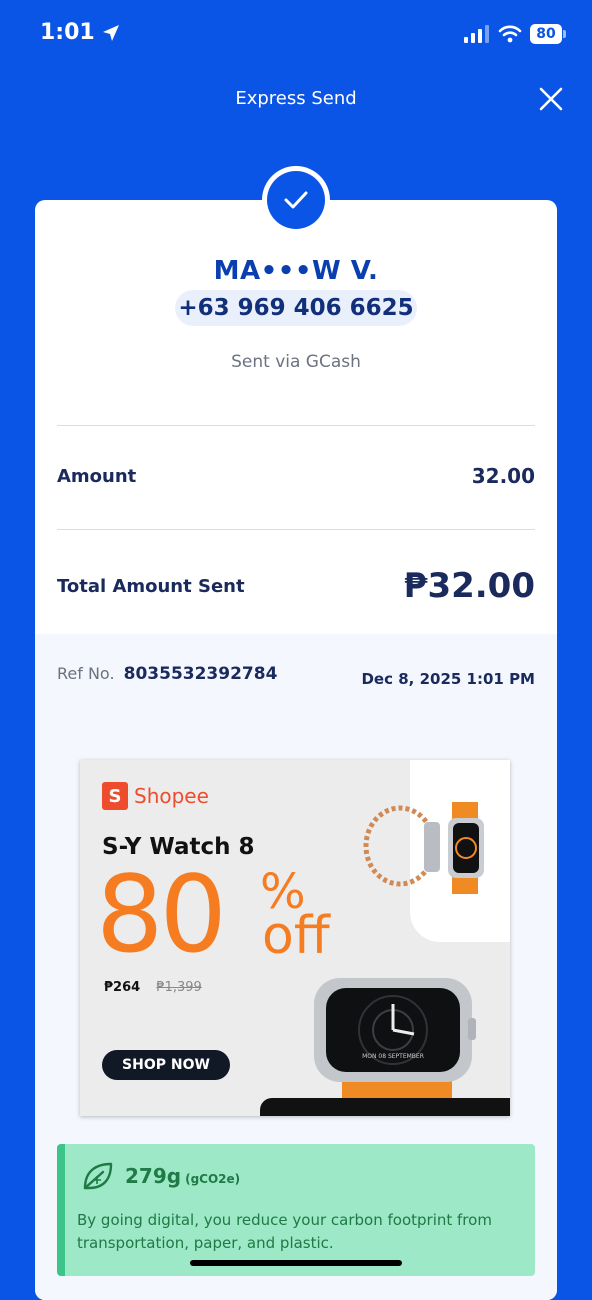 The image size is (592, 1300). I want to click on shopee-logo: S Shopee, so click(155, 796).